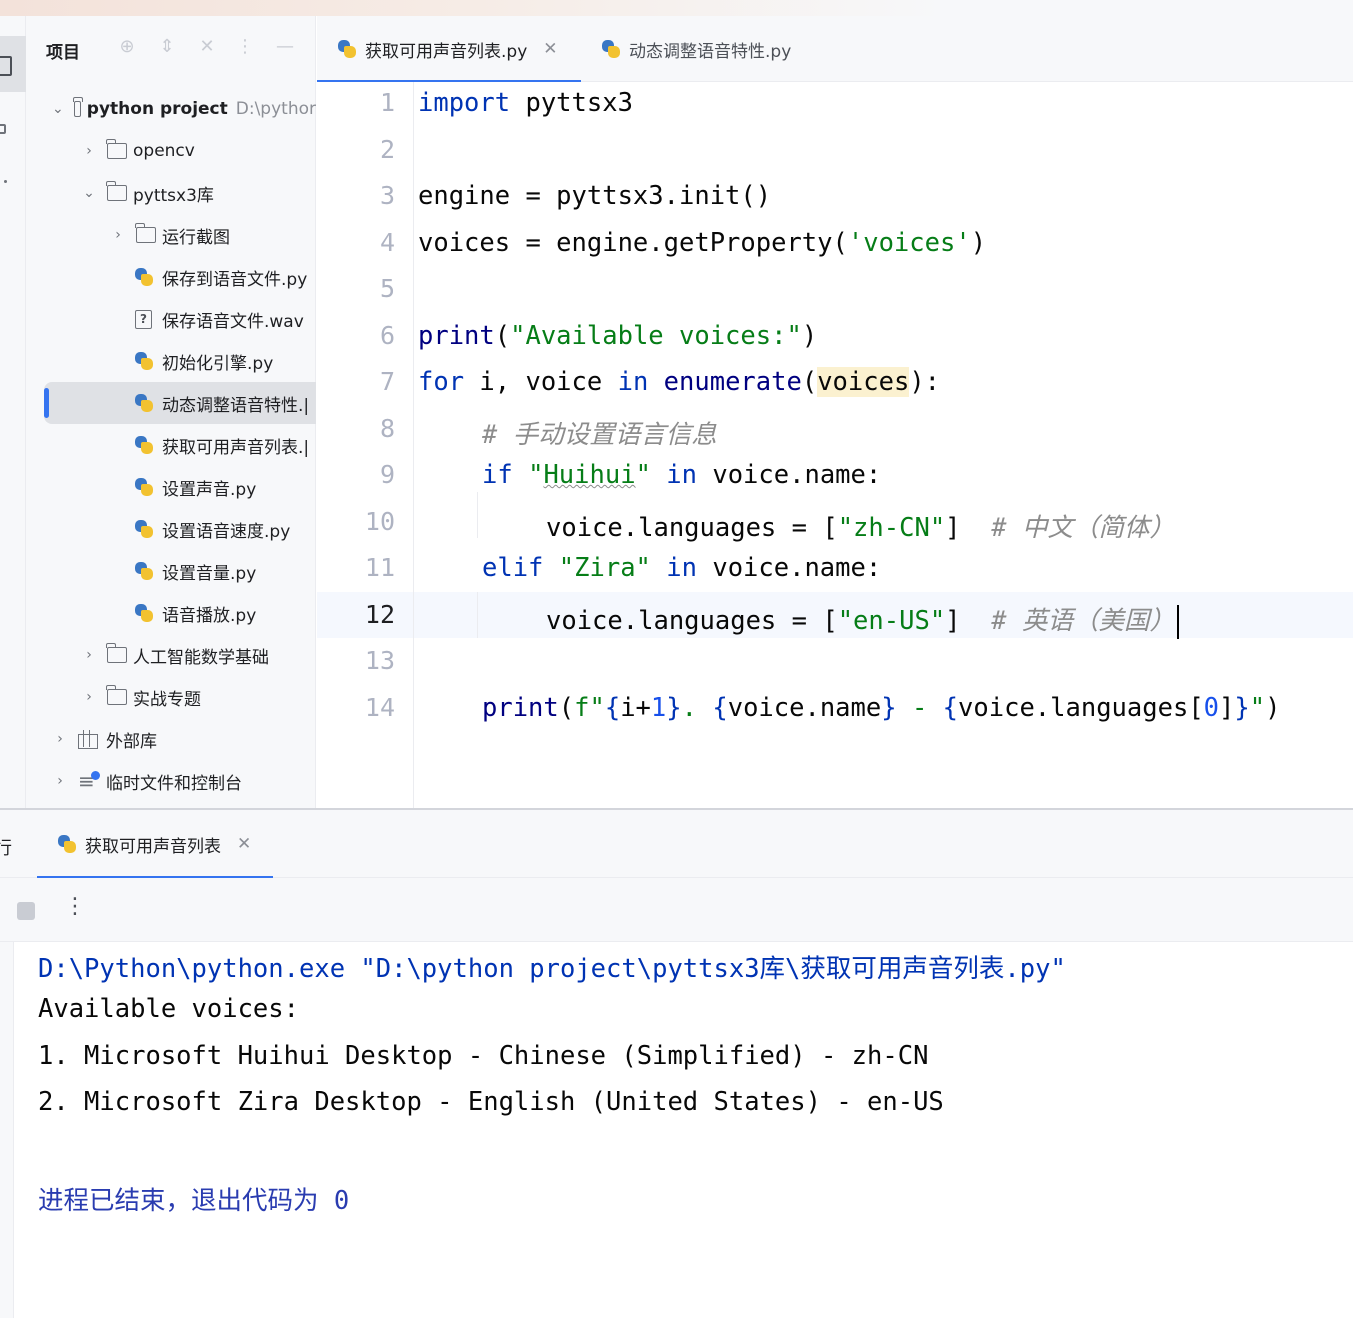 This screenshot has width=1353, height=1318. What do you see at coordinates (446, 51) in the screenshot?
I see `tab-label: 获取可用声音列表.py` at bounding box center [446, 51].